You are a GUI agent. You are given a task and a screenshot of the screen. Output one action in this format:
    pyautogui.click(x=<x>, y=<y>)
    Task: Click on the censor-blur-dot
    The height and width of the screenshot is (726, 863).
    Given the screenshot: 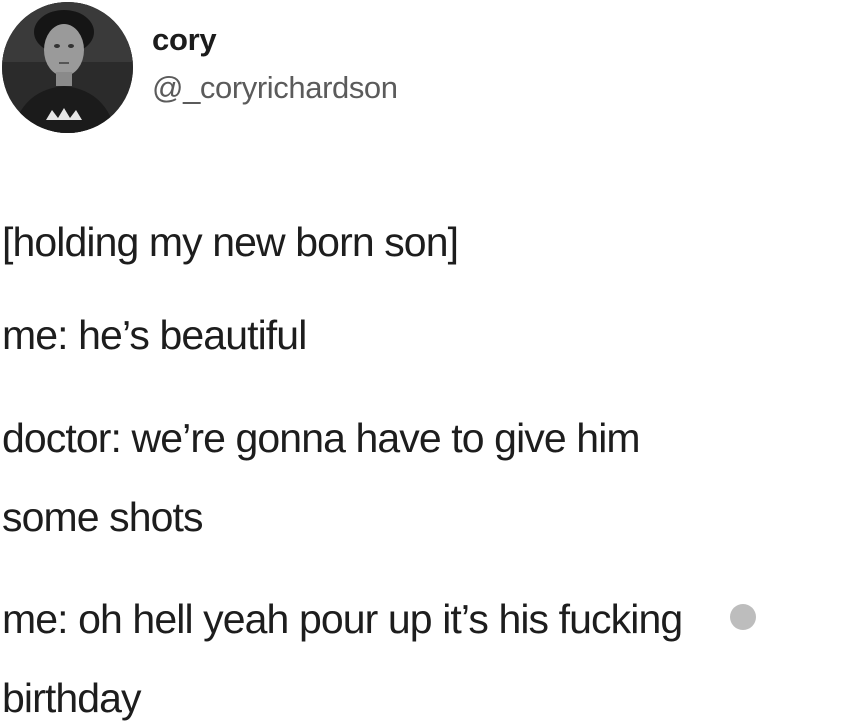 What is the action you would take?
    pyautogui.click(x=743, y=617)
    